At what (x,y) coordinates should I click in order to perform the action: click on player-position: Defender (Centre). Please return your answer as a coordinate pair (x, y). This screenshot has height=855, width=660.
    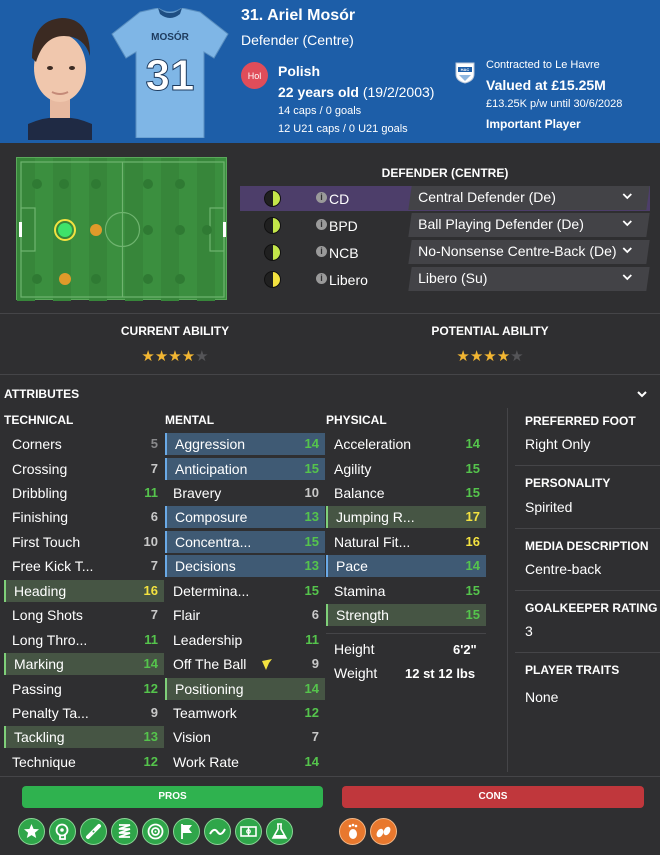
    Looking at the image, I should click on (297, 40).